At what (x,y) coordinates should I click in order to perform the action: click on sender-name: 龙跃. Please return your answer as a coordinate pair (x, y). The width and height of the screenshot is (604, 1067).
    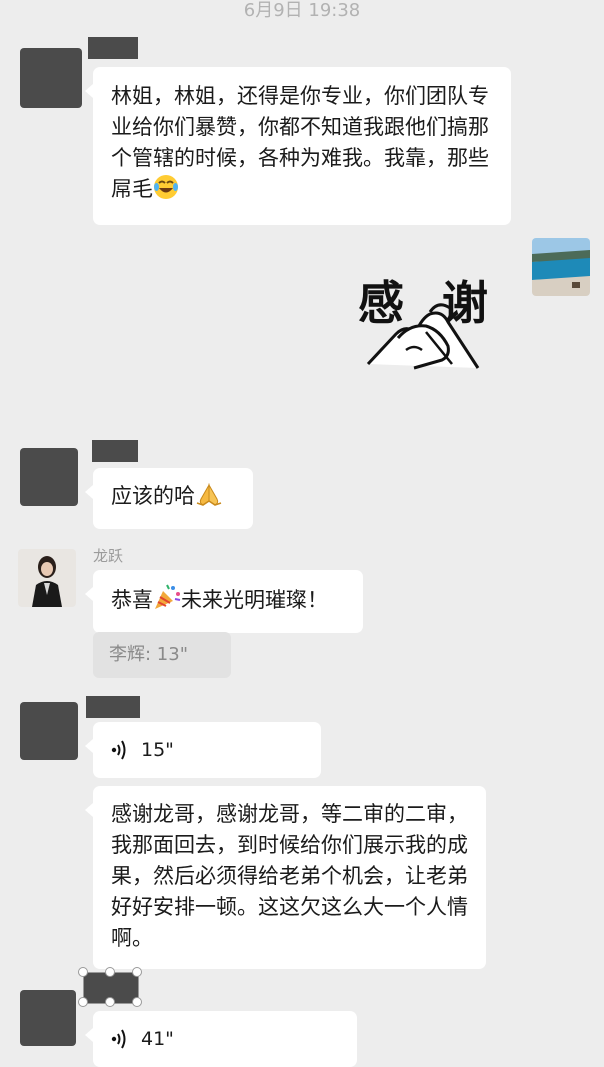
    Looking at the image, I should click on (108, 556).